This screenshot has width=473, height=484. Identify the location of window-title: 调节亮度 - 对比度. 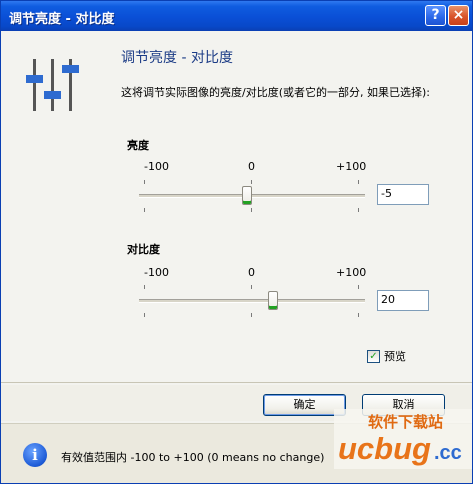
(62, 19).